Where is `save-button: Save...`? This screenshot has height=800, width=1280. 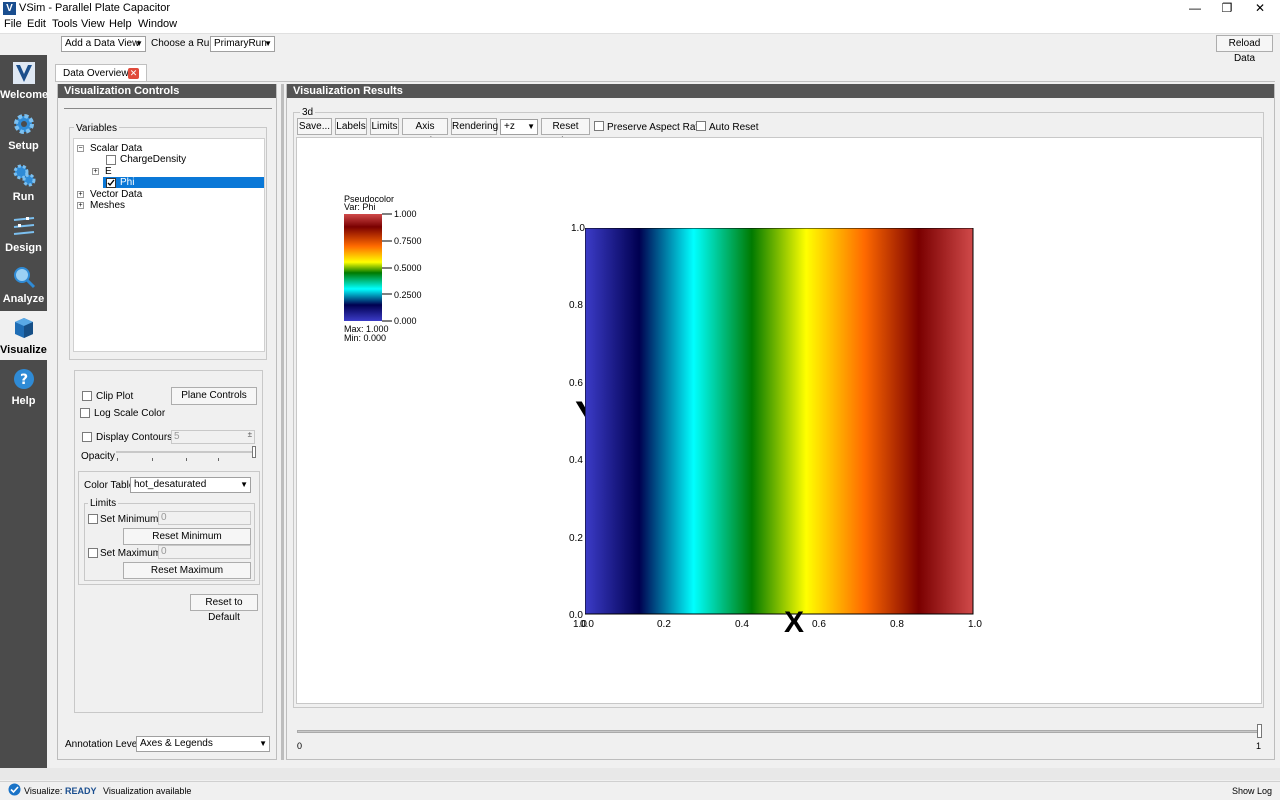
save-button: Save... is located at coordinates (314, 126).